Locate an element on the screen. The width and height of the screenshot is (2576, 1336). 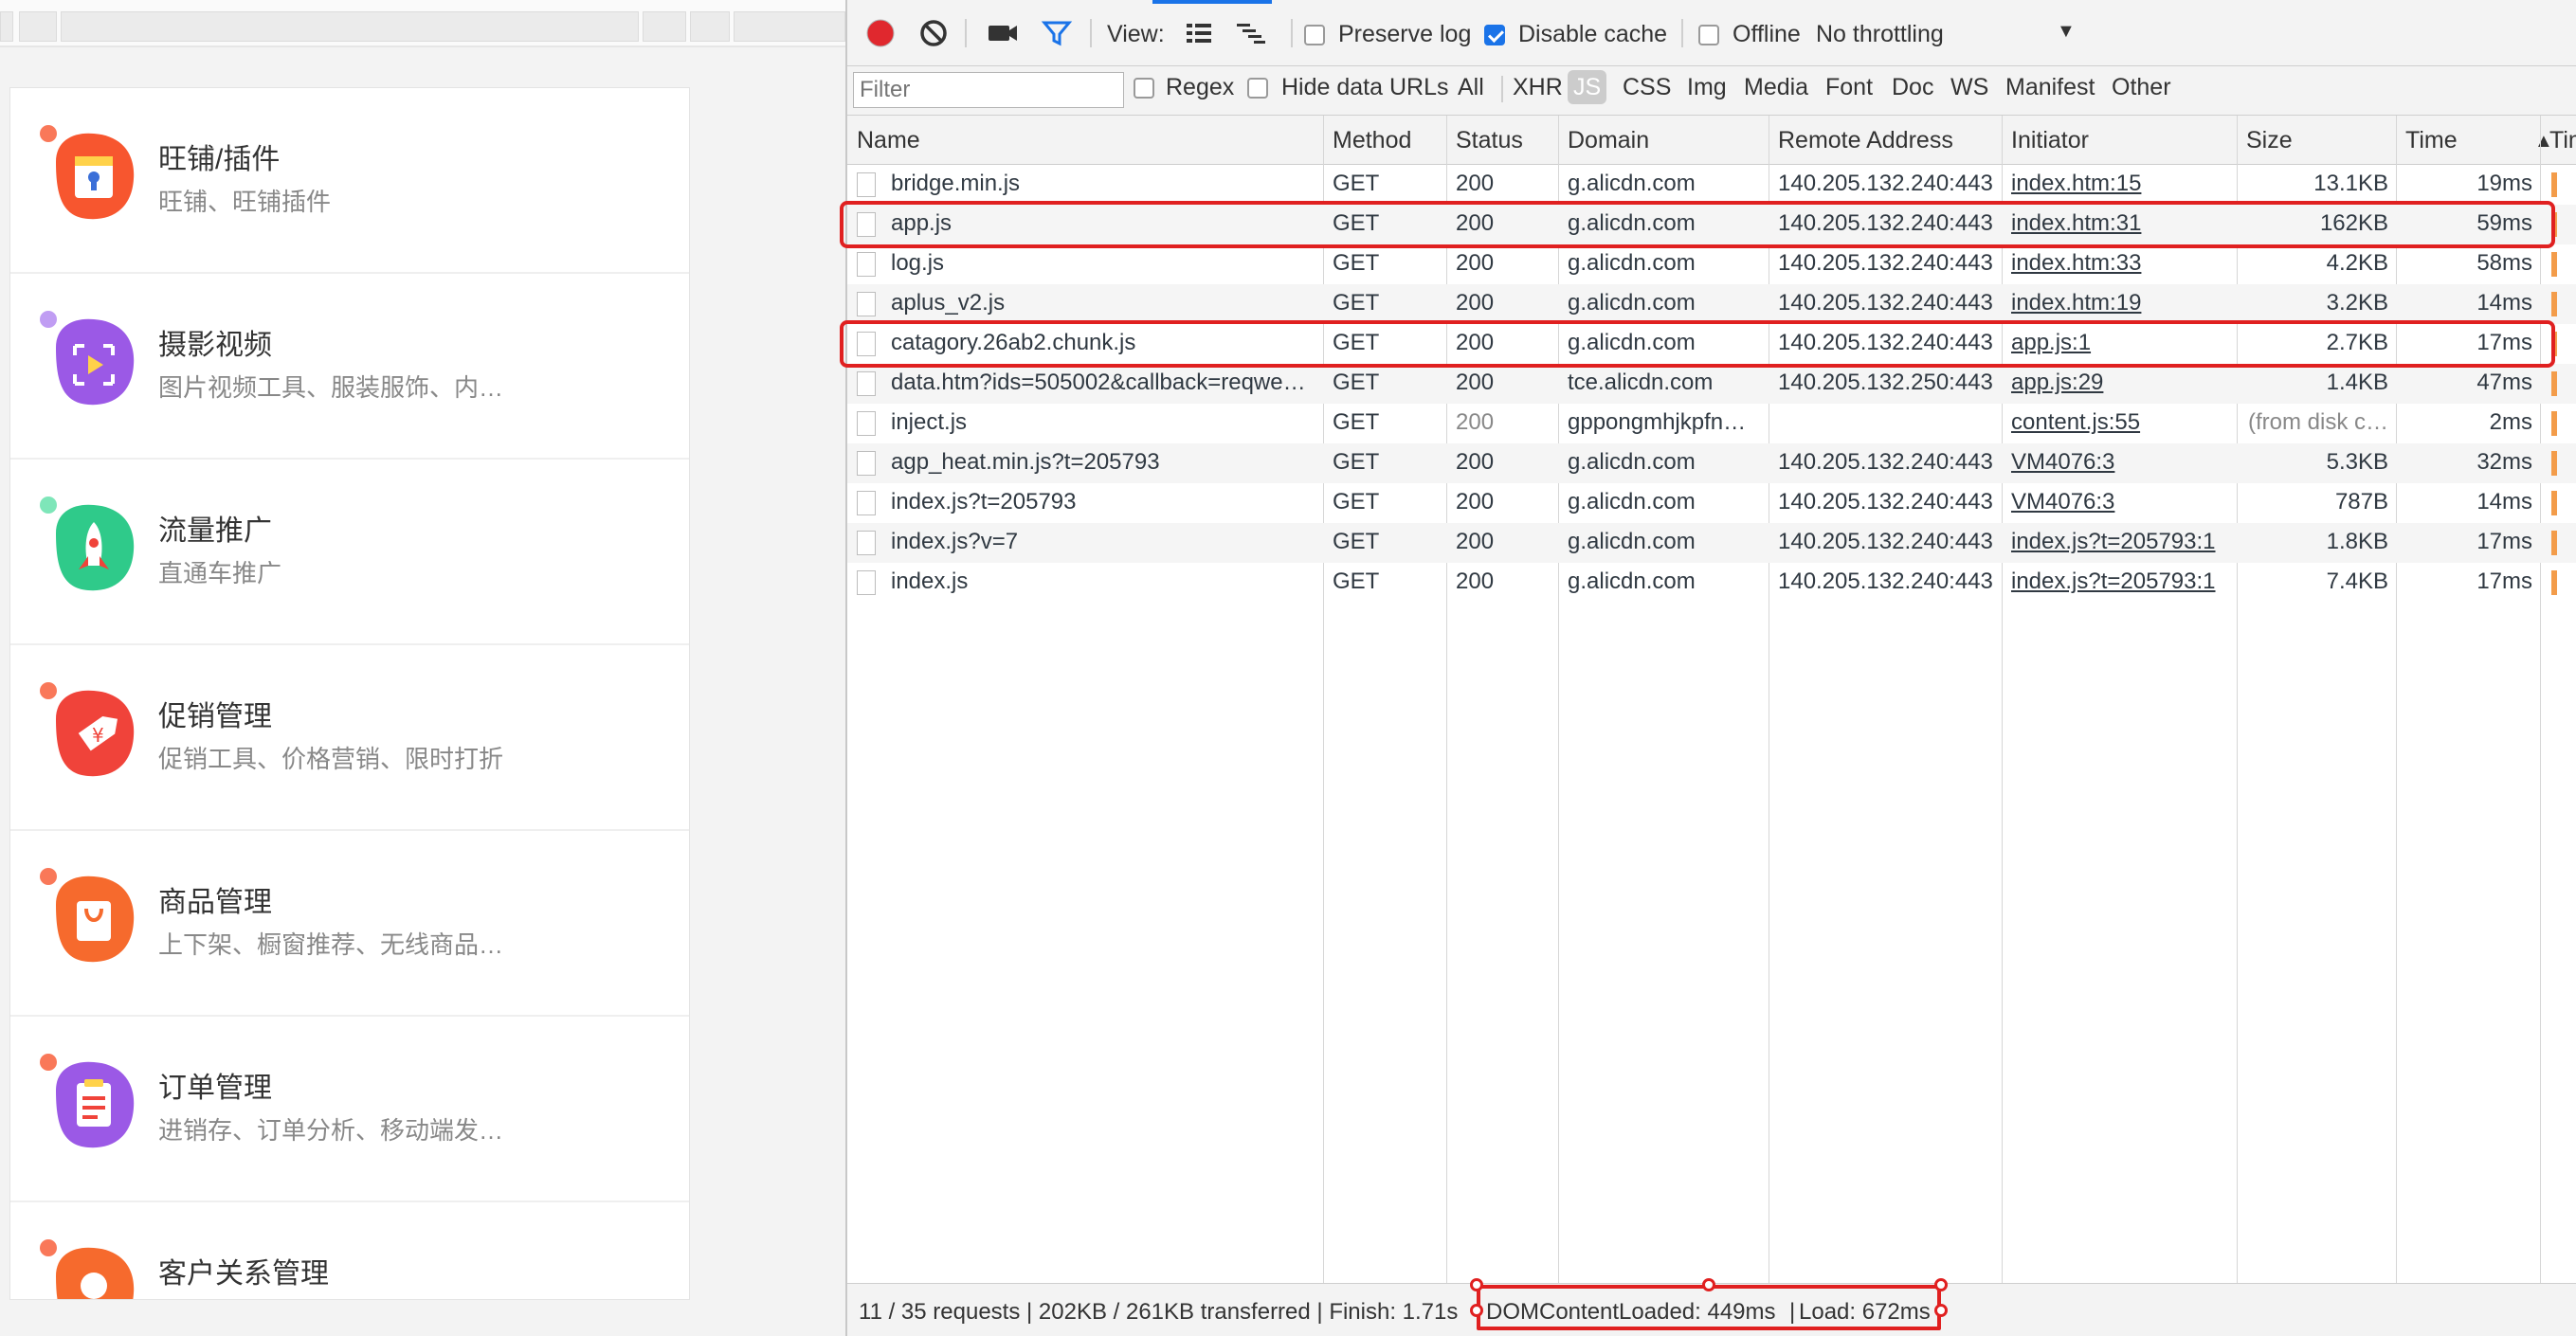
filter-type-all: All is located at coordinates (1471, 87).